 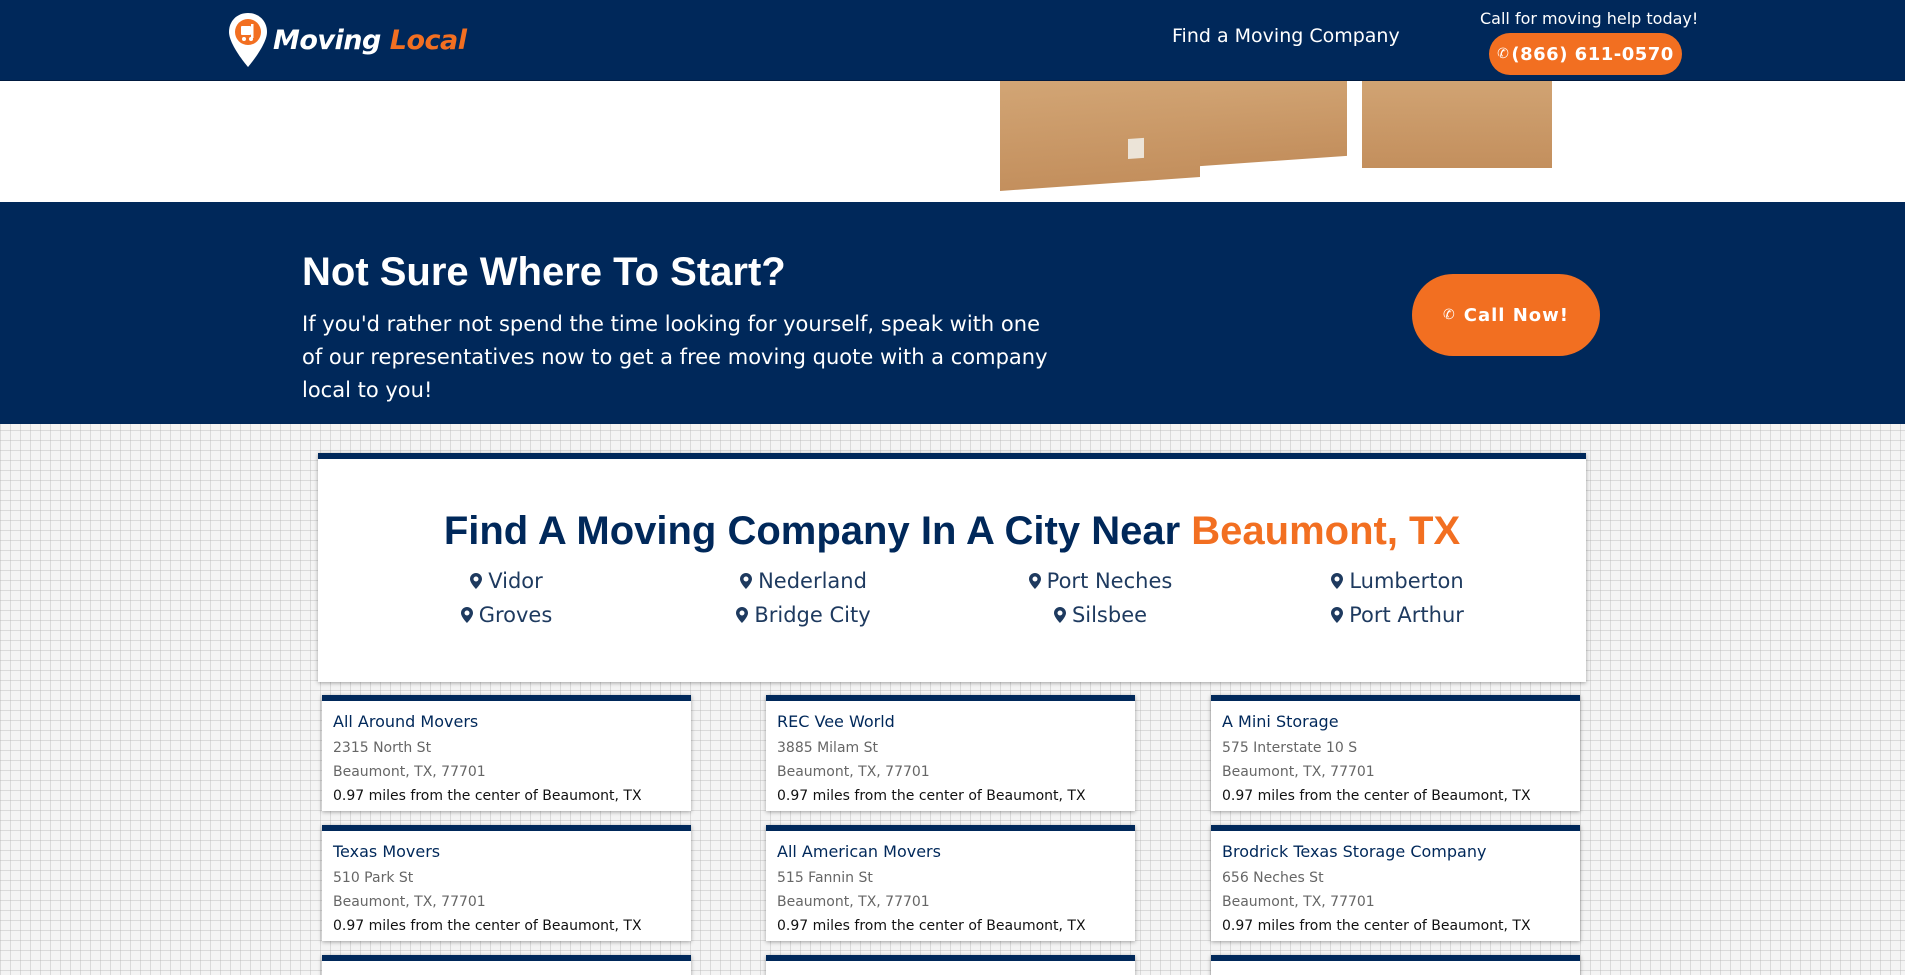 I want to click on city-link-port-neches: Port Neches, so click(x=1100, y=586).